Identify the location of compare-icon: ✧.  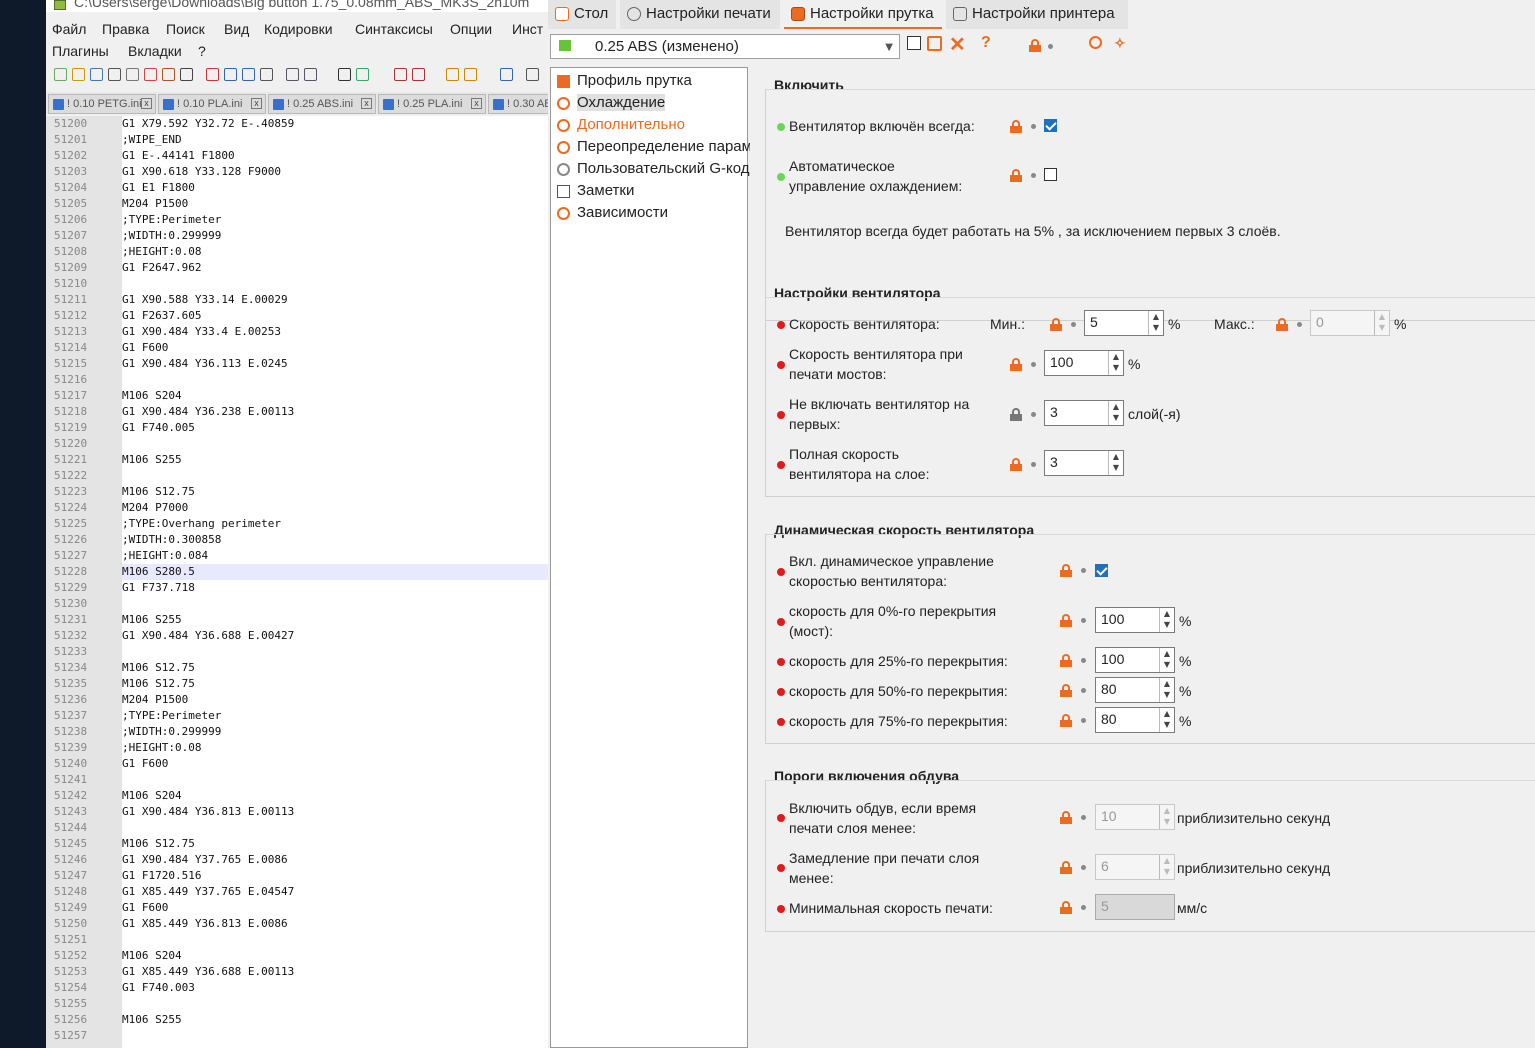
(1120, 43).